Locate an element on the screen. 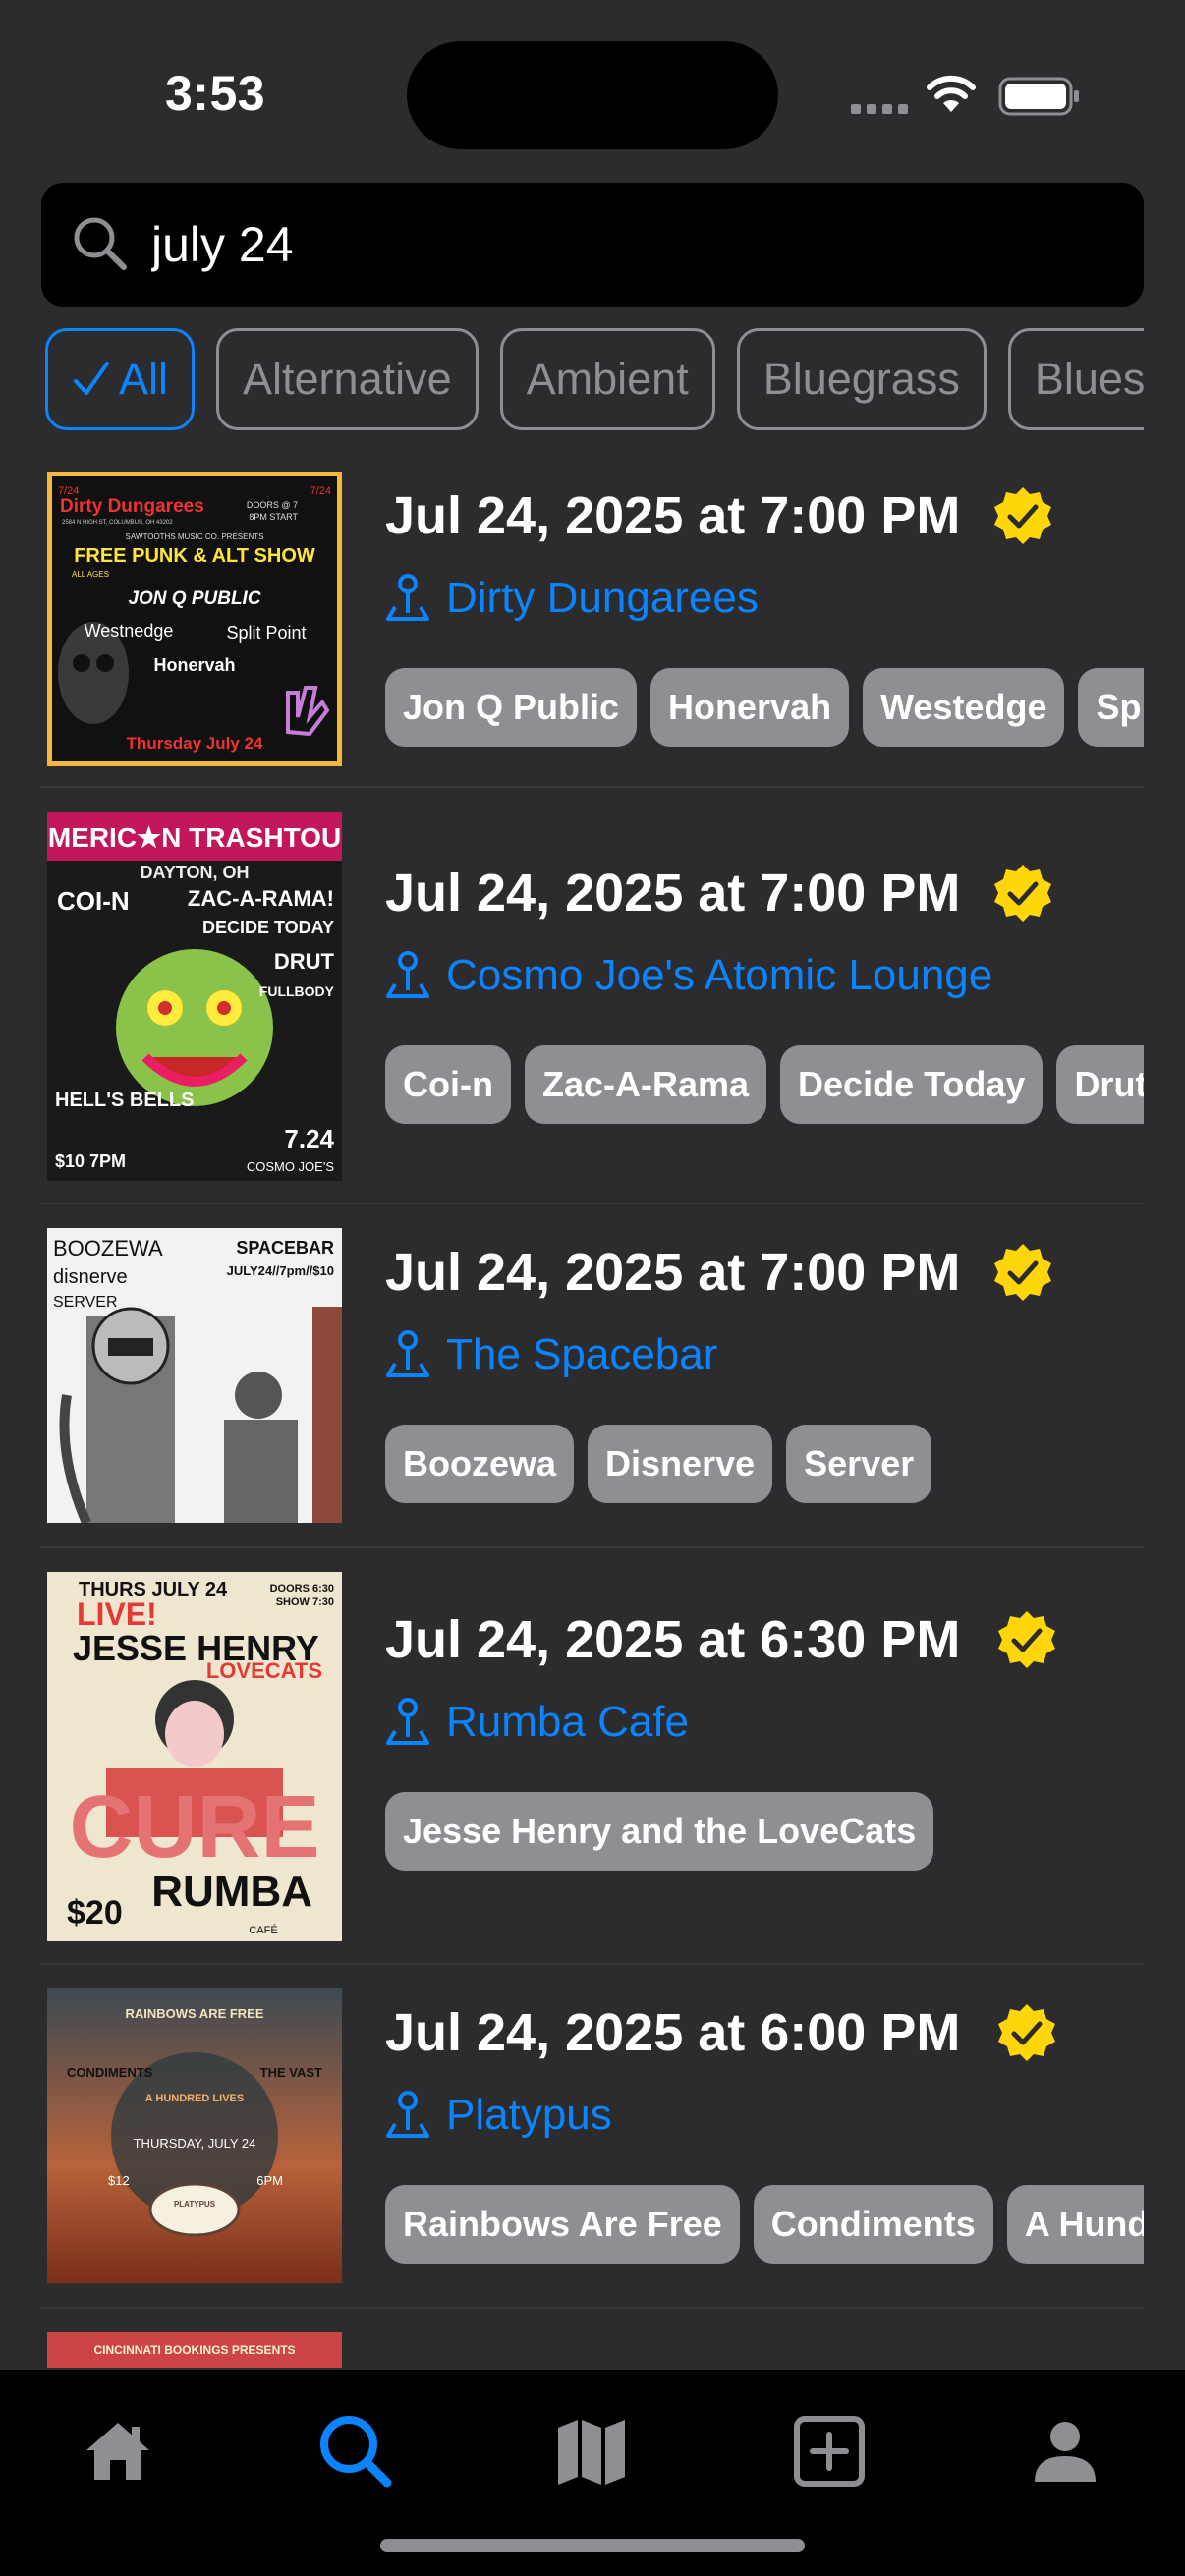  artist-tag: Server is located at coordinates (859, 1464).